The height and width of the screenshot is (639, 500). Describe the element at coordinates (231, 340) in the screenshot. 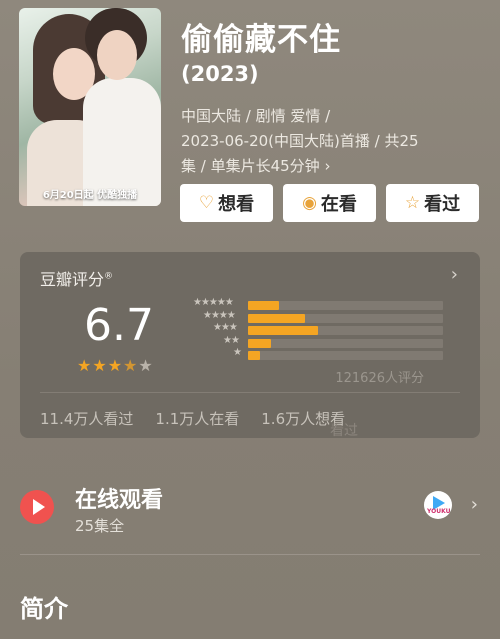

I see `star-level-icon: ★★` at that location.